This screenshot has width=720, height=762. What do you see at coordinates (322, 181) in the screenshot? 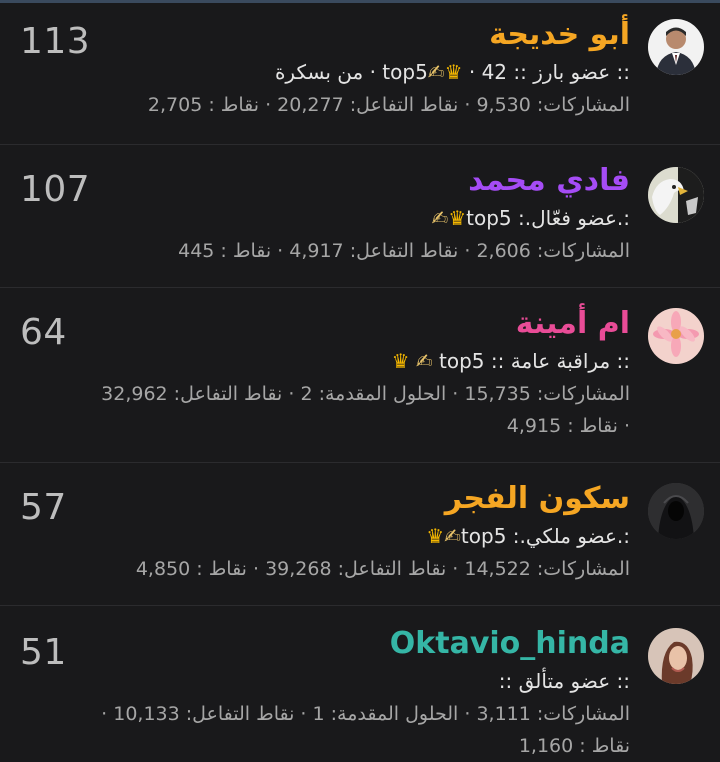
I see `member-name: فادي محمد` at bounding box center [322, 181].